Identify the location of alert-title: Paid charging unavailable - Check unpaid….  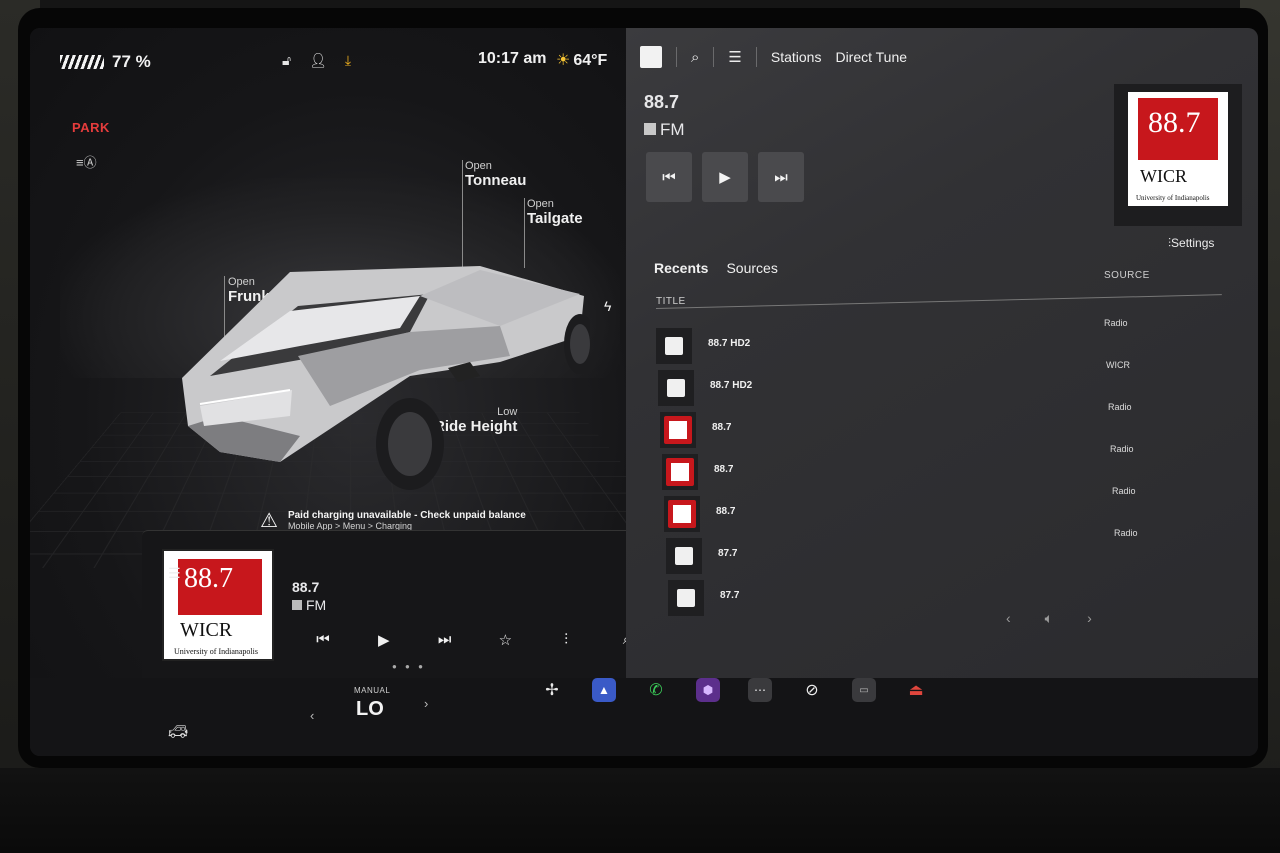
(406, 515).